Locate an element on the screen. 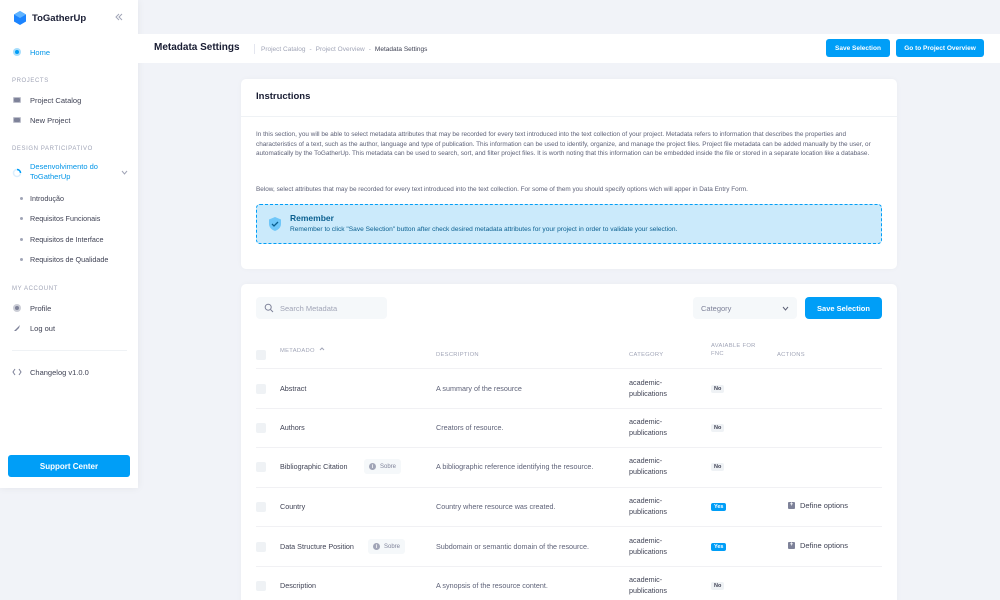 The width and height of the screenshot is (1000, 600). metadata-name: Description is located at coordinates (298, 585).